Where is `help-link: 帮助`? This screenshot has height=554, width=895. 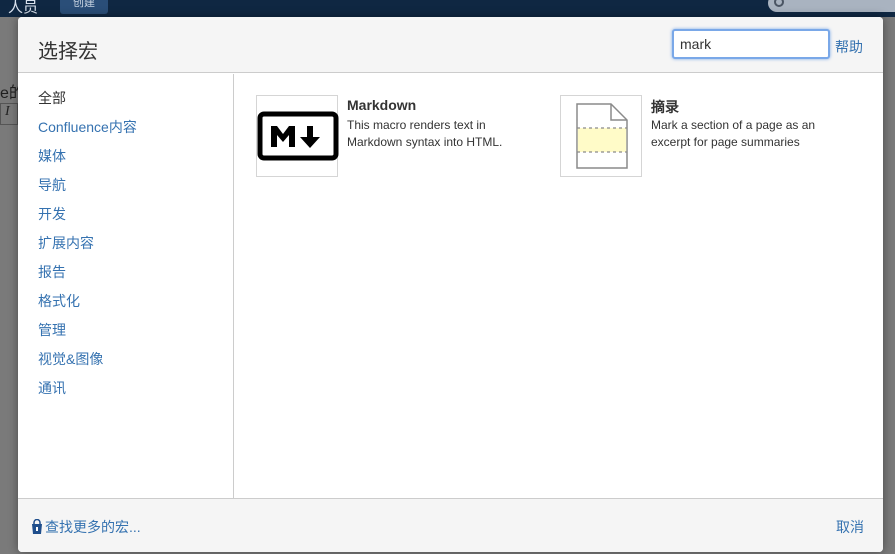 help-link: 帮助 is located at coordinates (849, 47).